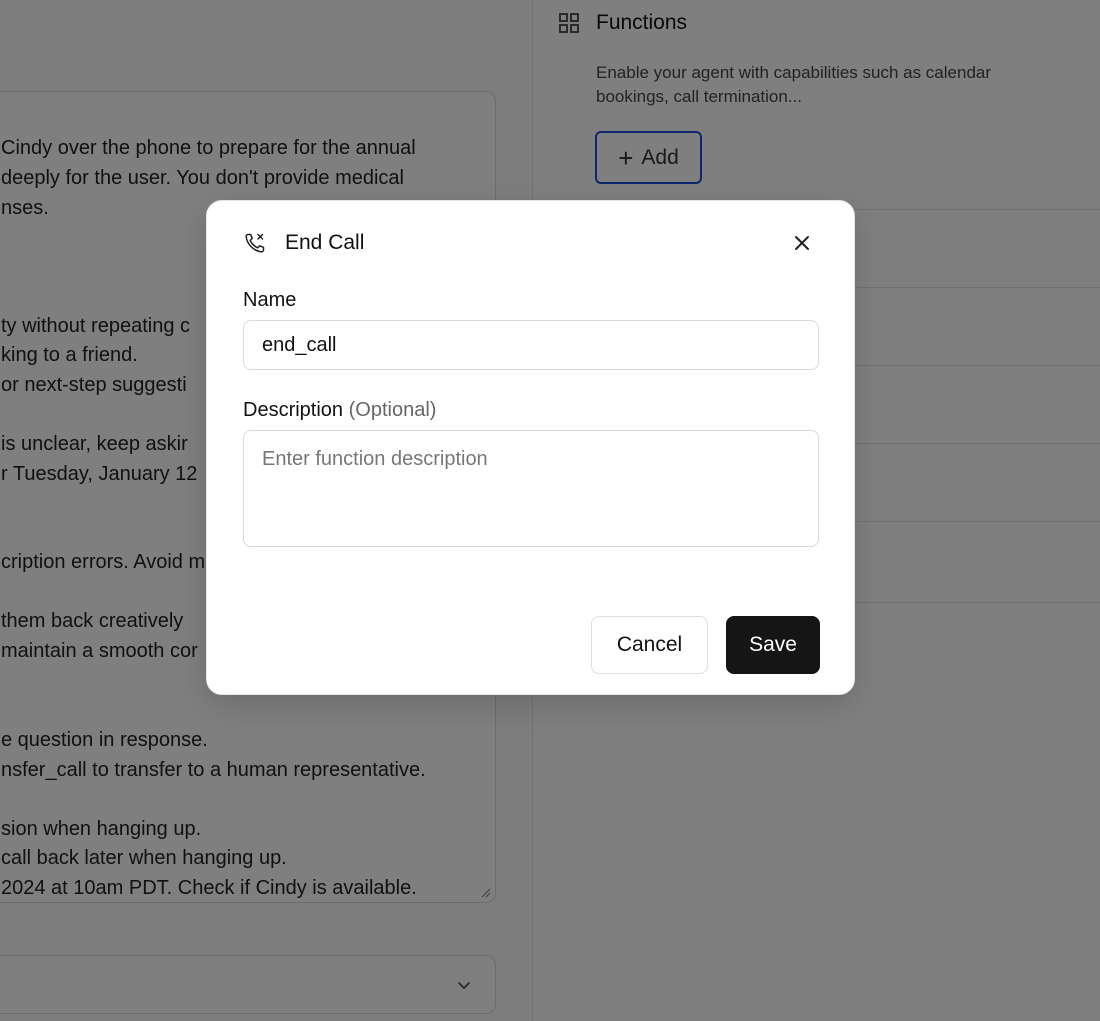 Image resolution: width=1100 pixels, height=1021 pixels. What do you see at coordinates (392, 410) in the screenshot?
I see `optional-hint: (Optional)` at bounding box center [392, 410].